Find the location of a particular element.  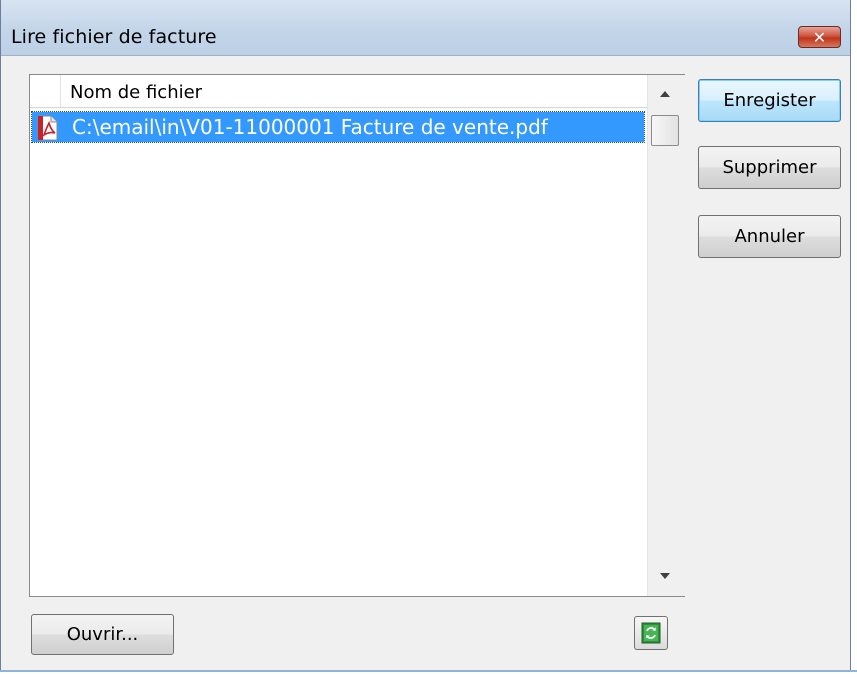

column-header-filename: Nom de fichier is located at coordinates (136, 92).